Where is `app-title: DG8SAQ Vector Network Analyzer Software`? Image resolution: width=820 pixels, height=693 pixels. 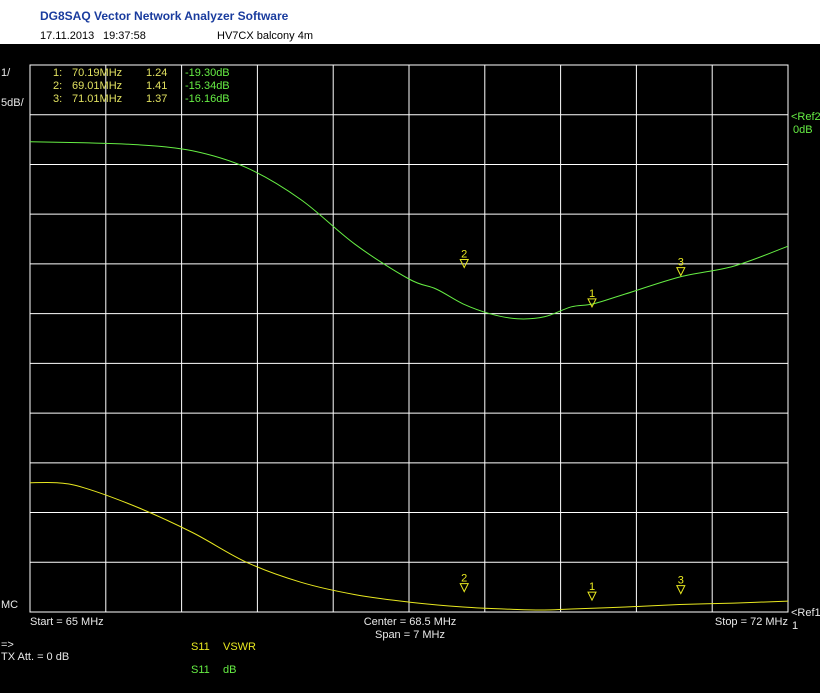
app-title: DG8SAQ Vector Network Analyzer Software is located at coordinates (164, 16).